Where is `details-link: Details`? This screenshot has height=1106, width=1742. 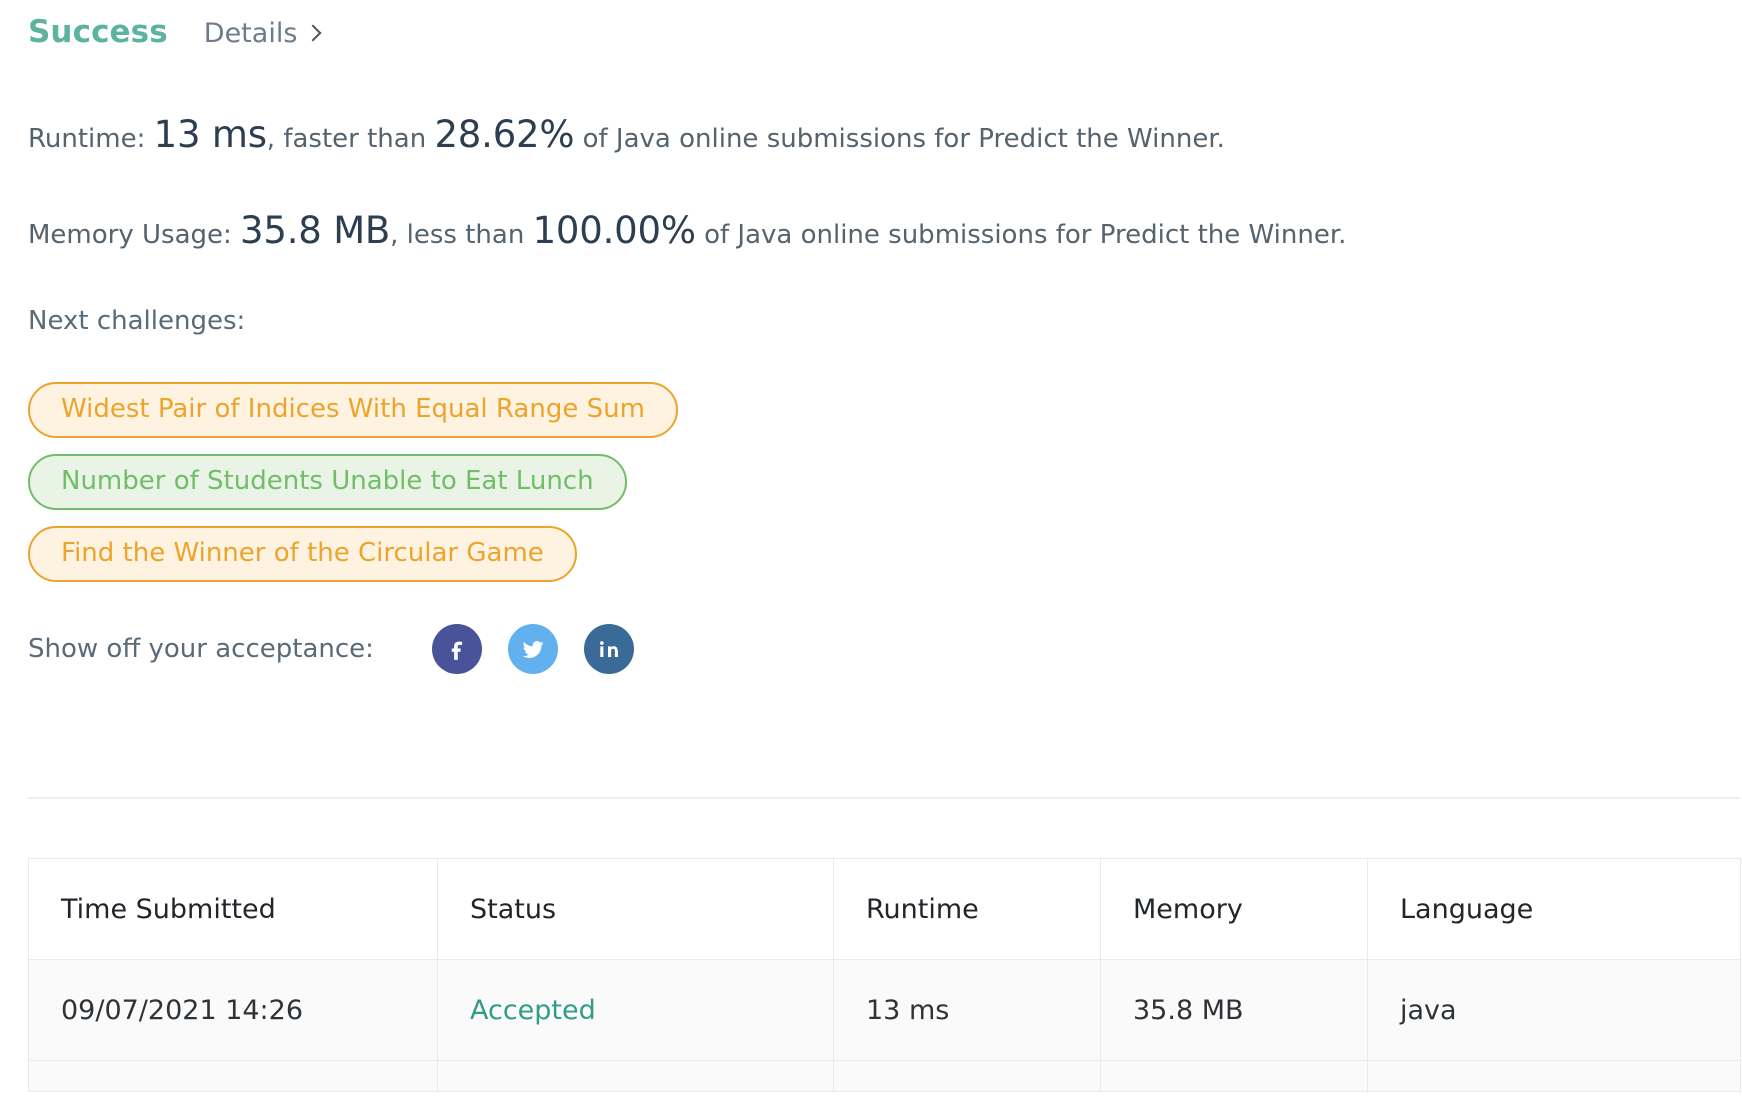
details-link: Details is located at coordinates (262, 33).